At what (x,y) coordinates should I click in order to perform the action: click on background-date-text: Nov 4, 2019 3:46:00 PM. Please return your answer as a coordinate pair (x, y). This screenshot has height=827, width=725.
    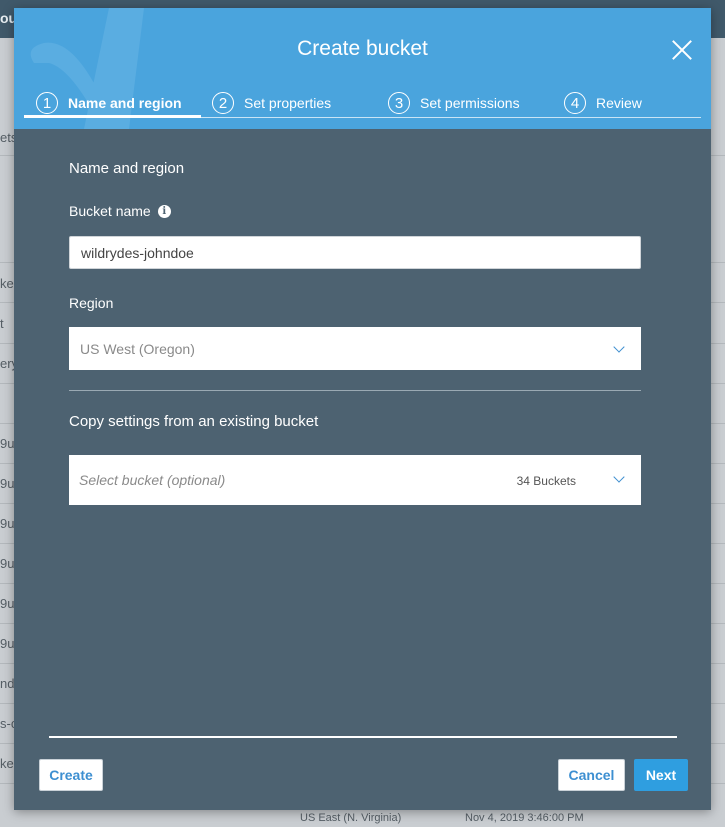
    Looking at the image, I should click on (524, 818).